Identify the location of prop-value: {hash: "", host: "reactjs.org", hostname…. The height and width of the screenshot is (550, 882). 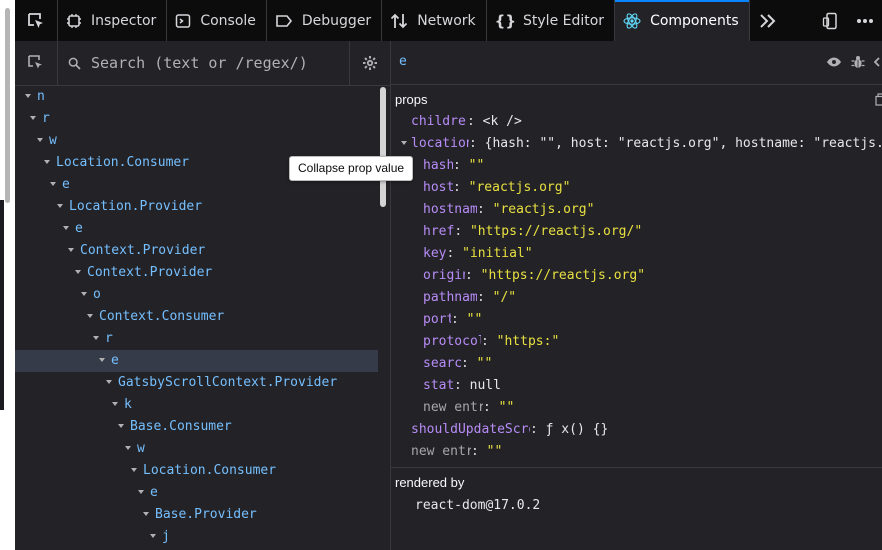
(683, 143).